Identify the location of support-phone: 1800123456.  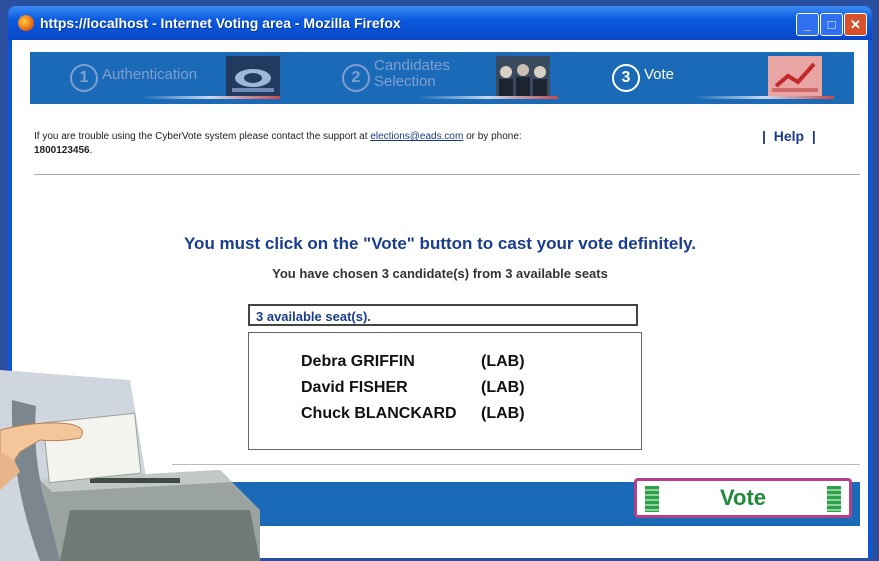
(62, 150).